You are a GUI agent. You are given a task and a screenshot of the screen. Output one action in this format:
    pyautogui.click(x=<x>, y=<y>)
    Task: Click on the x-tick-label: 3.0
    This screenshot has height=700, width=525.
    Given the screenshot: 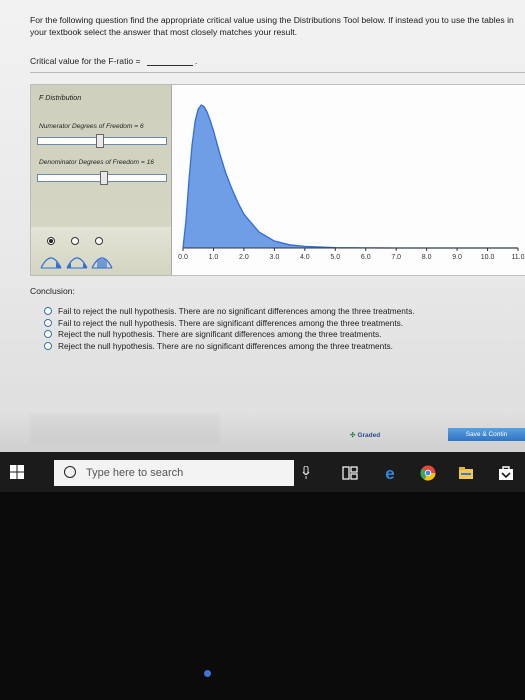 What is the action you would take?
    pyautogui.click(x=274, y=257)
    